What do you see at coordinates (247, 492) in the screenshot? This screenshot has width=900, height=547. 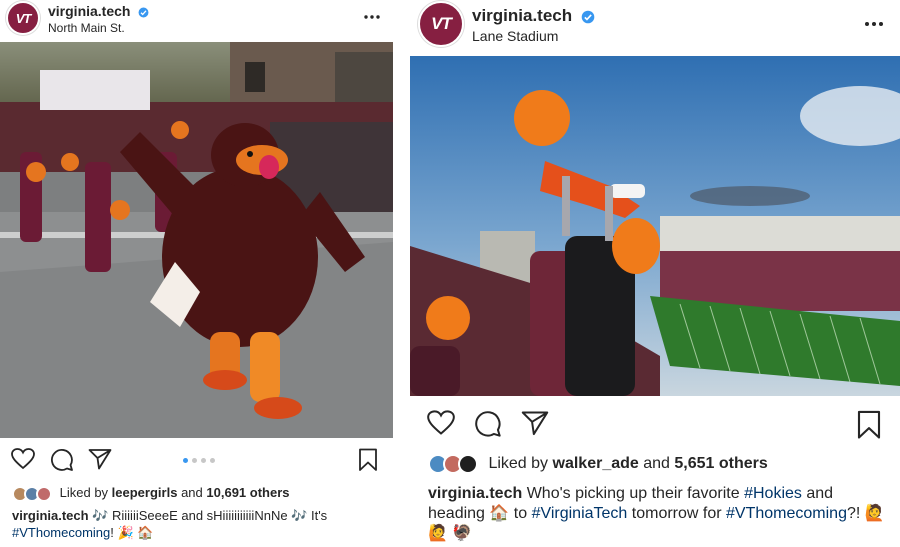 I see `liked-by-others: 10,691 others` at bounding box center [247, 492].